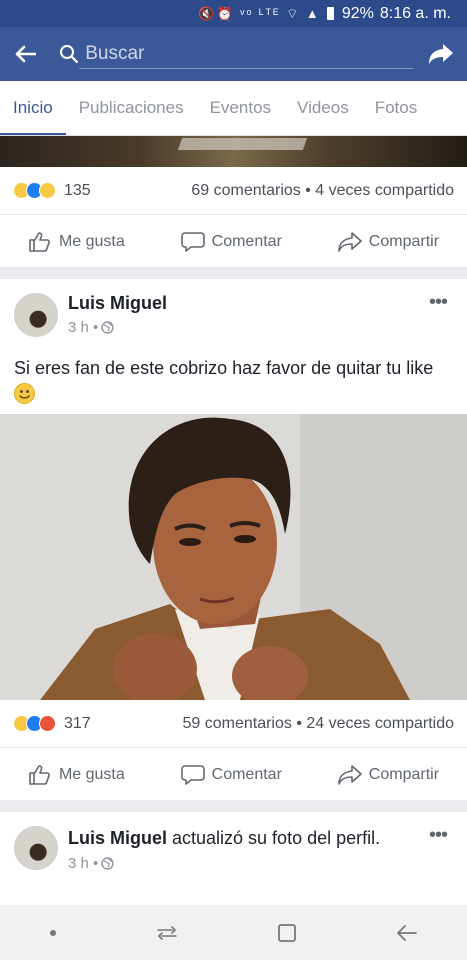 The image size is (467, 960). Describe the element at coordinates (24, 393) in the screenshot. I see `smile-emoji-icon` at that location.